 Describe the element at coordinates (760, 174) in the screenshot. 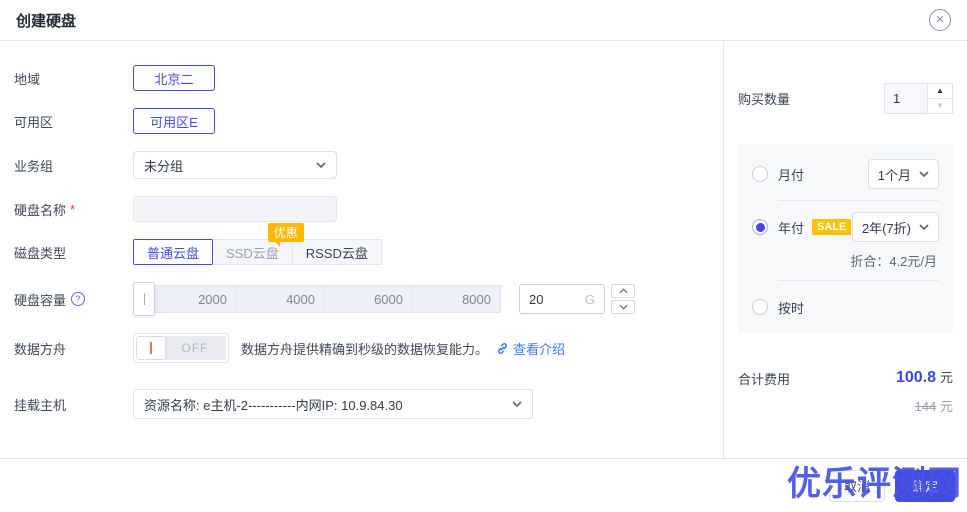

I see `monthly-radio` at that location.